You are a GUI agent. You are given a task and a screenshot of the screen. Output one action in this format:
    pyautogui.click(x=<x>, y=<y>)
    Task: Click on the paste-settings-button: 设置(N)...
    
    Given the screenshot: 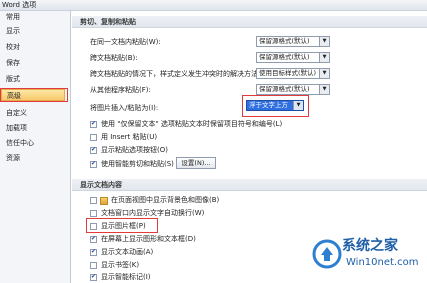 What is the action you would take?
    pyautogui.click(x=196, y=163)
    